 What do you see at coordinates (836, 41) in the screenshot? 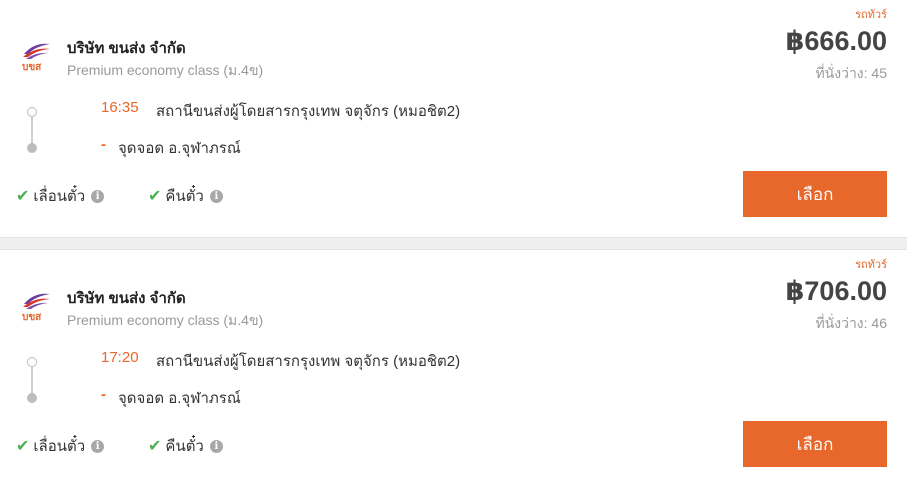
I see `price: ฿666.00` at bounding box center [836, 41].